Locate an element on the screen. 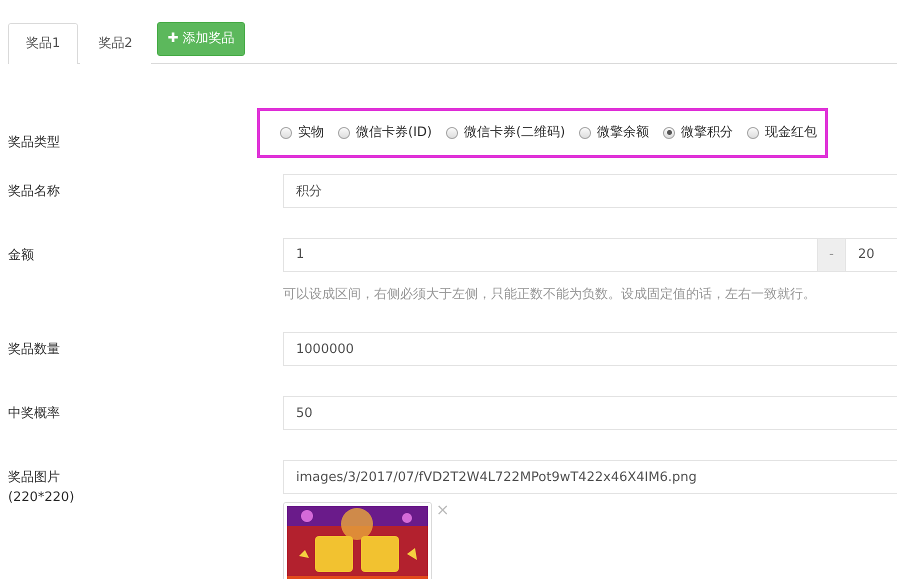 The width and height of the screenshot is (897, 579). max-amount-field: 20 is located at coordinates (871, 255).